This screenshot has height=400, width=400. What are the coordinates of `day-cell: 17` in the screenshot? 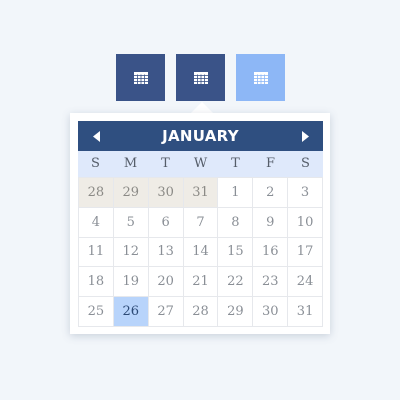 It's located at (305, 252).